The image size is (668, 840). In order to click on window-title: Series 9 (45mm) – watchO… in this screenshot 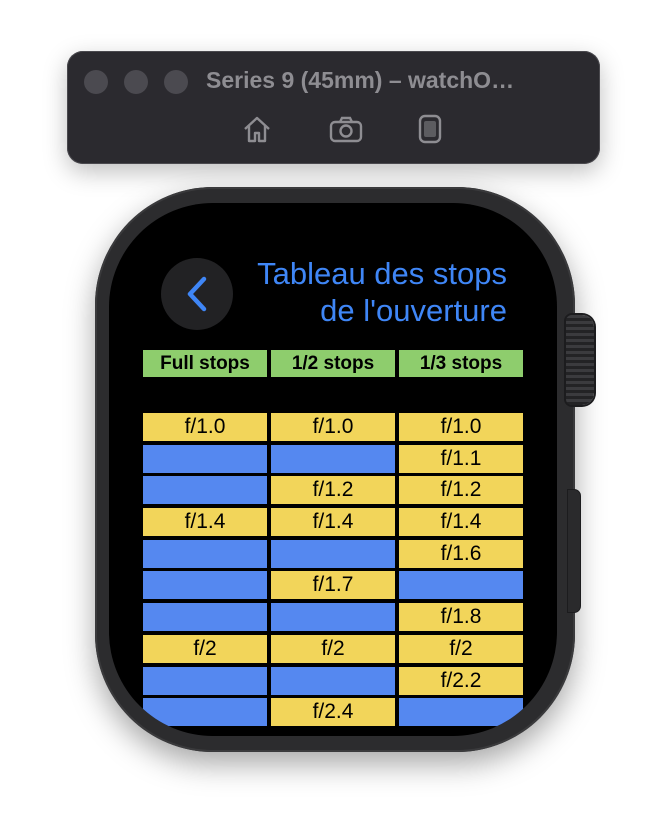, I will do `click(360, 80)`.